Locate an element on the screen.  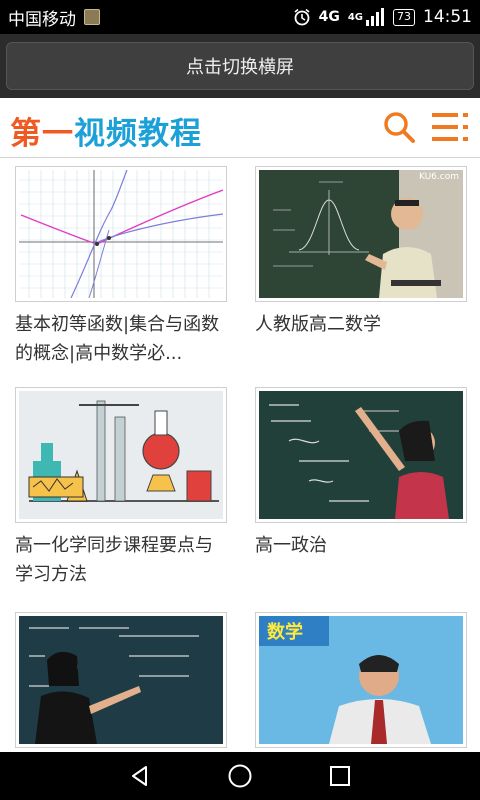
rotate-bar: 点击切换横屏 is located at coordinates (240, 66).